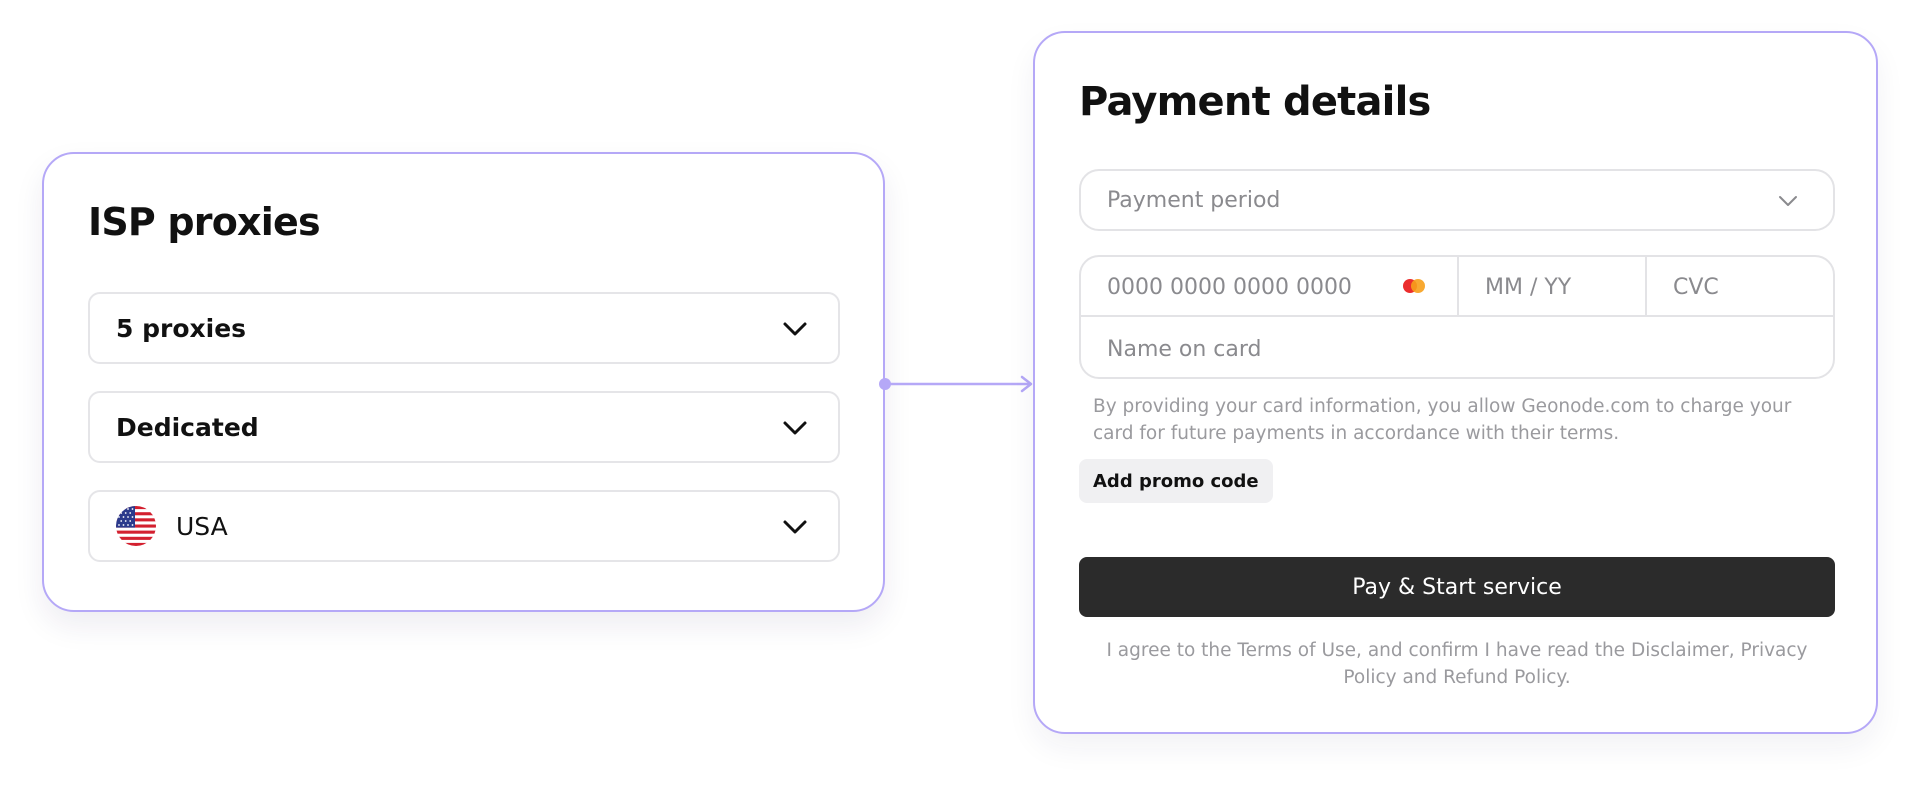 Image resolution: width=1920 pixels, height=785 pixels. What do you see at coordinates (956, 384) in the screenshot?
I see `flow-arrow-icon` at bounding box center [956, 384].